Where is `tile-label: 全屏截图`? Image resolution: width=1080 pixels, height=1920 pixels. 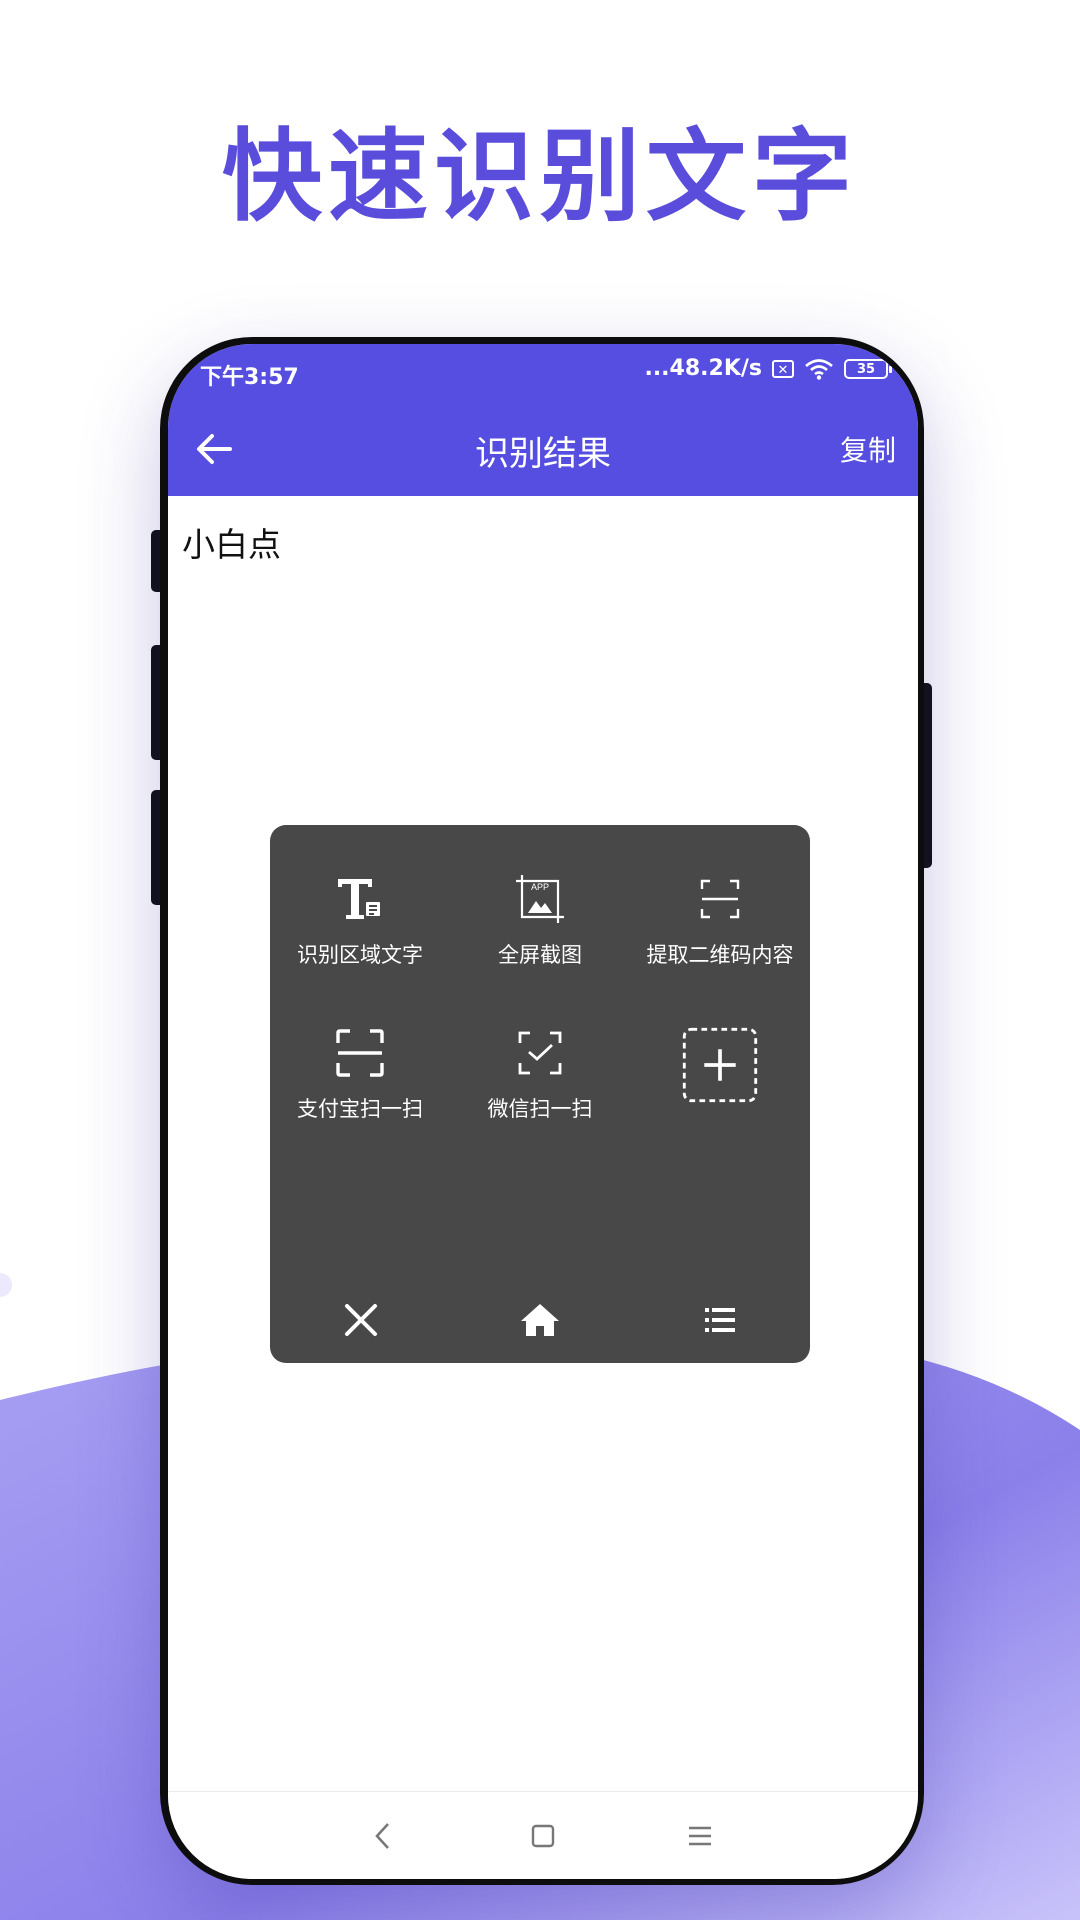
tile-label: 全屏截图 is located at coordinates (540, 955).